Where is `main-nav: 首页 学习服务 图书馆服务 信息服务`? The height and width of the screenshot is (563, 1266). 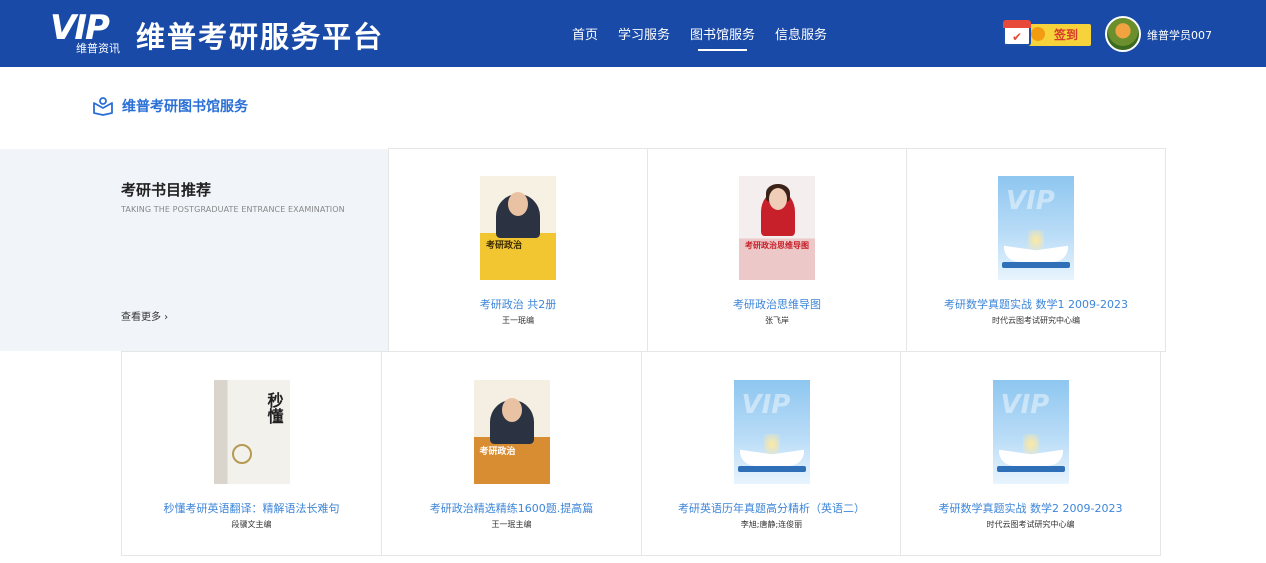
main-nav: 首页 学习服务 图书馆服务 信息服务 is located at coordinates (709, 37).